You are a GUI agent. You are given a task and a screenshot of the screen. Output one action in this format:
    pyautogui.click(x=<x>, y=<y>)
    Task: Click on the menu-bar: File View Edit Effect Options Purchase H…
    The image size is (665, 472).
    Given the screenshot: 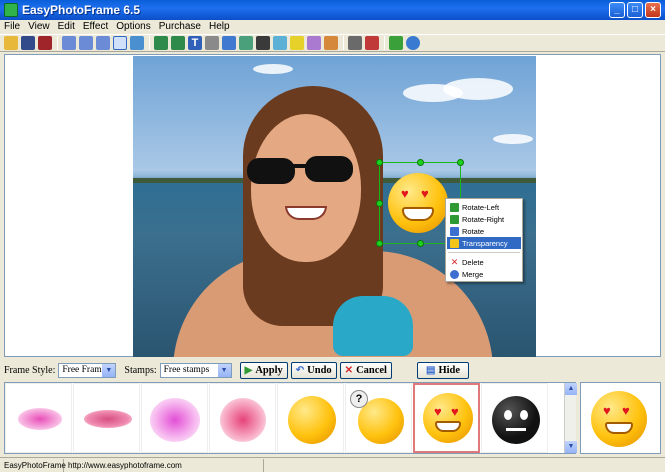 What is the action you would take?
    pyautogui.click(x=332, y=27)
    